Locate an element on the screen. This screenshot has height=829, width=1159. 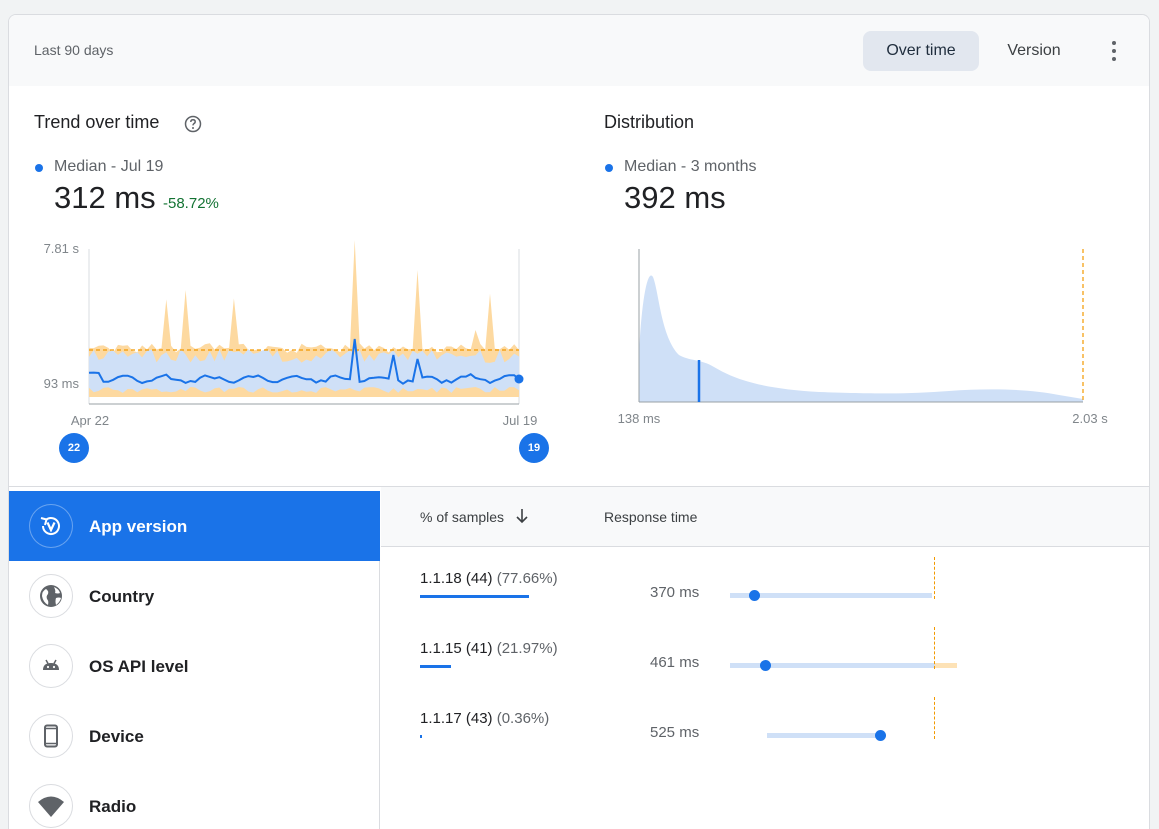
app-version-icon is located at coordinates (51, 526).